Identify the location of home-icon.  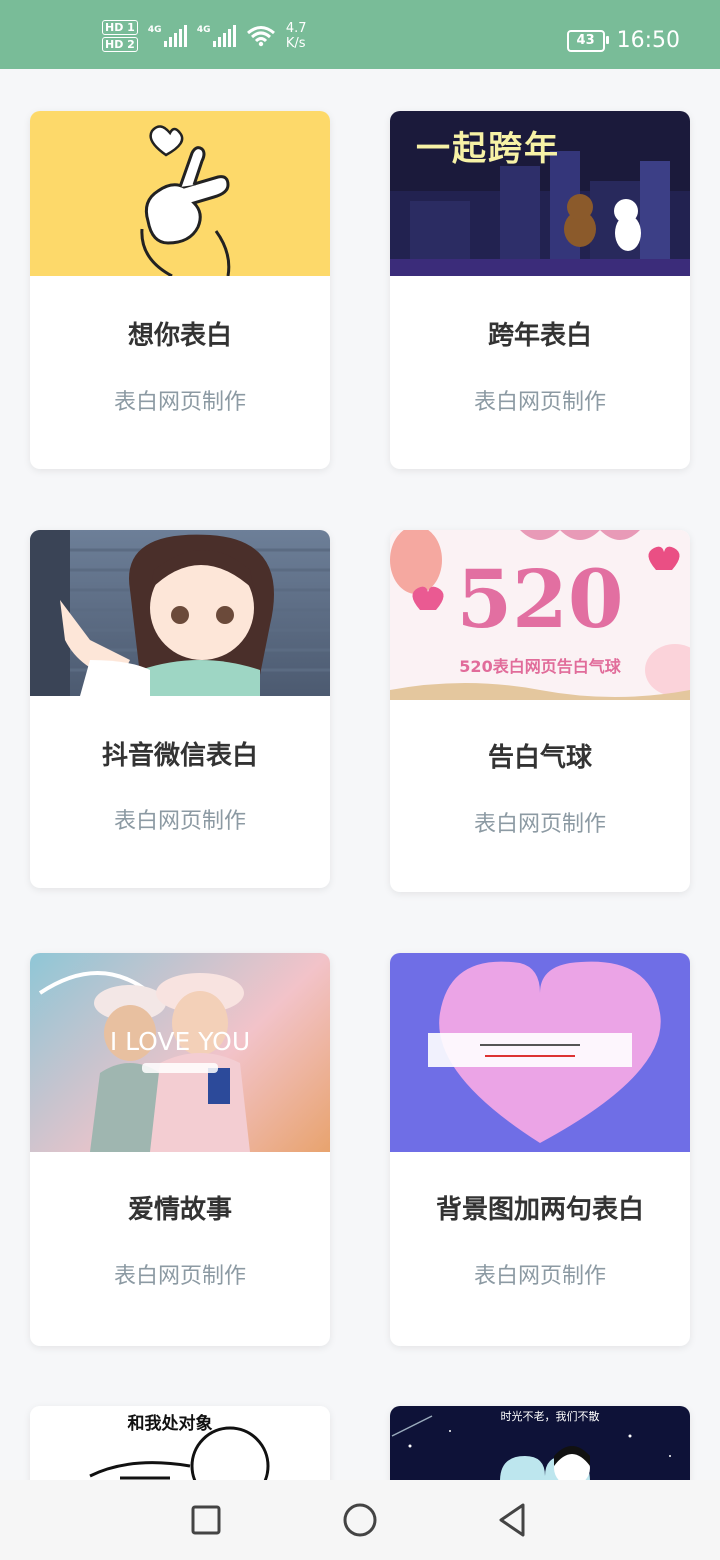
(360, 1520).